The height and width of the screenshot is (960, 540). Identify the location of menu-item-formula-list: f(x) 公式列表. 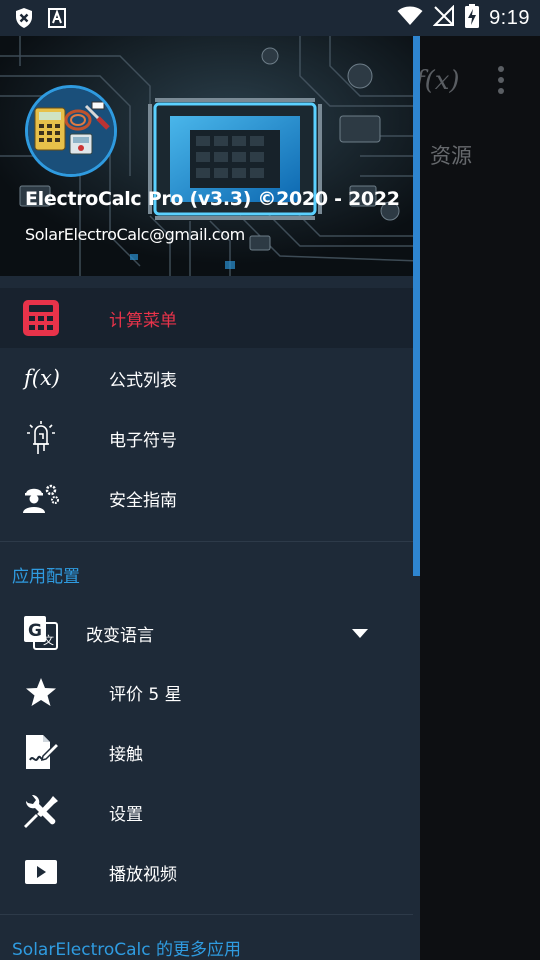
(206, 378).